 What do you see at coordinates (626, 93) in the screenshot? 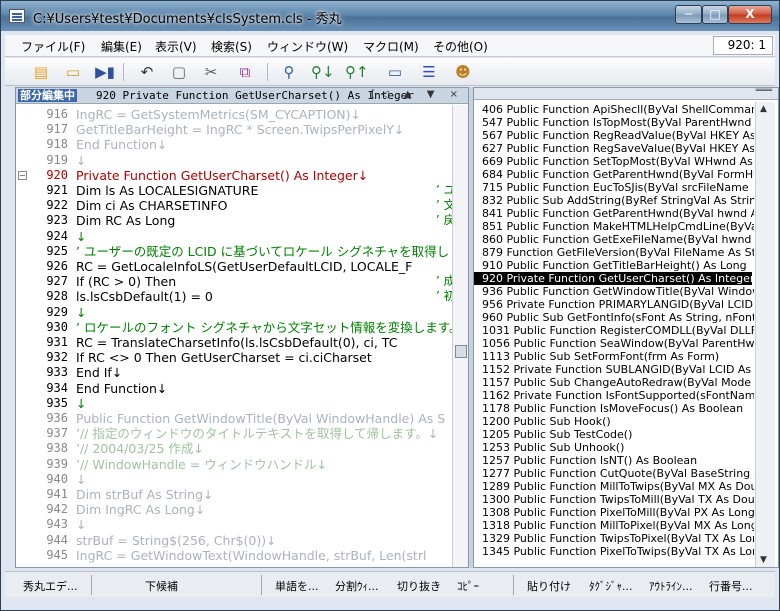
I see `outline-header: ═══` at bounding box center [626, 93].